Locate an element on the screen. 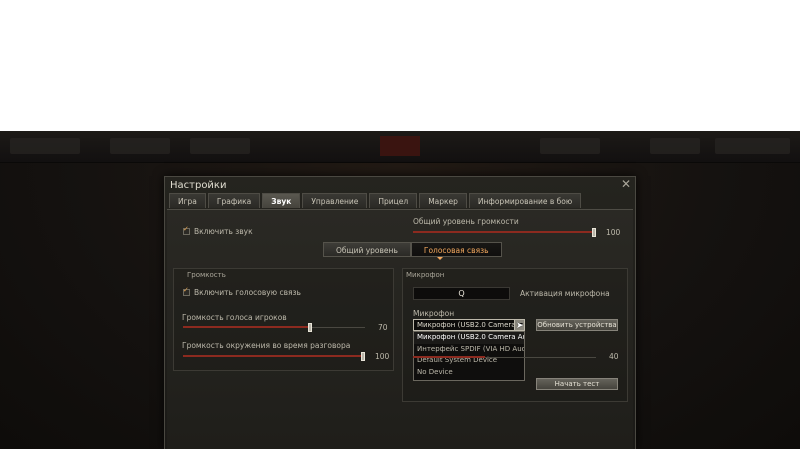  sound-subtabs: Общий уровень Голосовая связь is located at coordinates (412, 249).